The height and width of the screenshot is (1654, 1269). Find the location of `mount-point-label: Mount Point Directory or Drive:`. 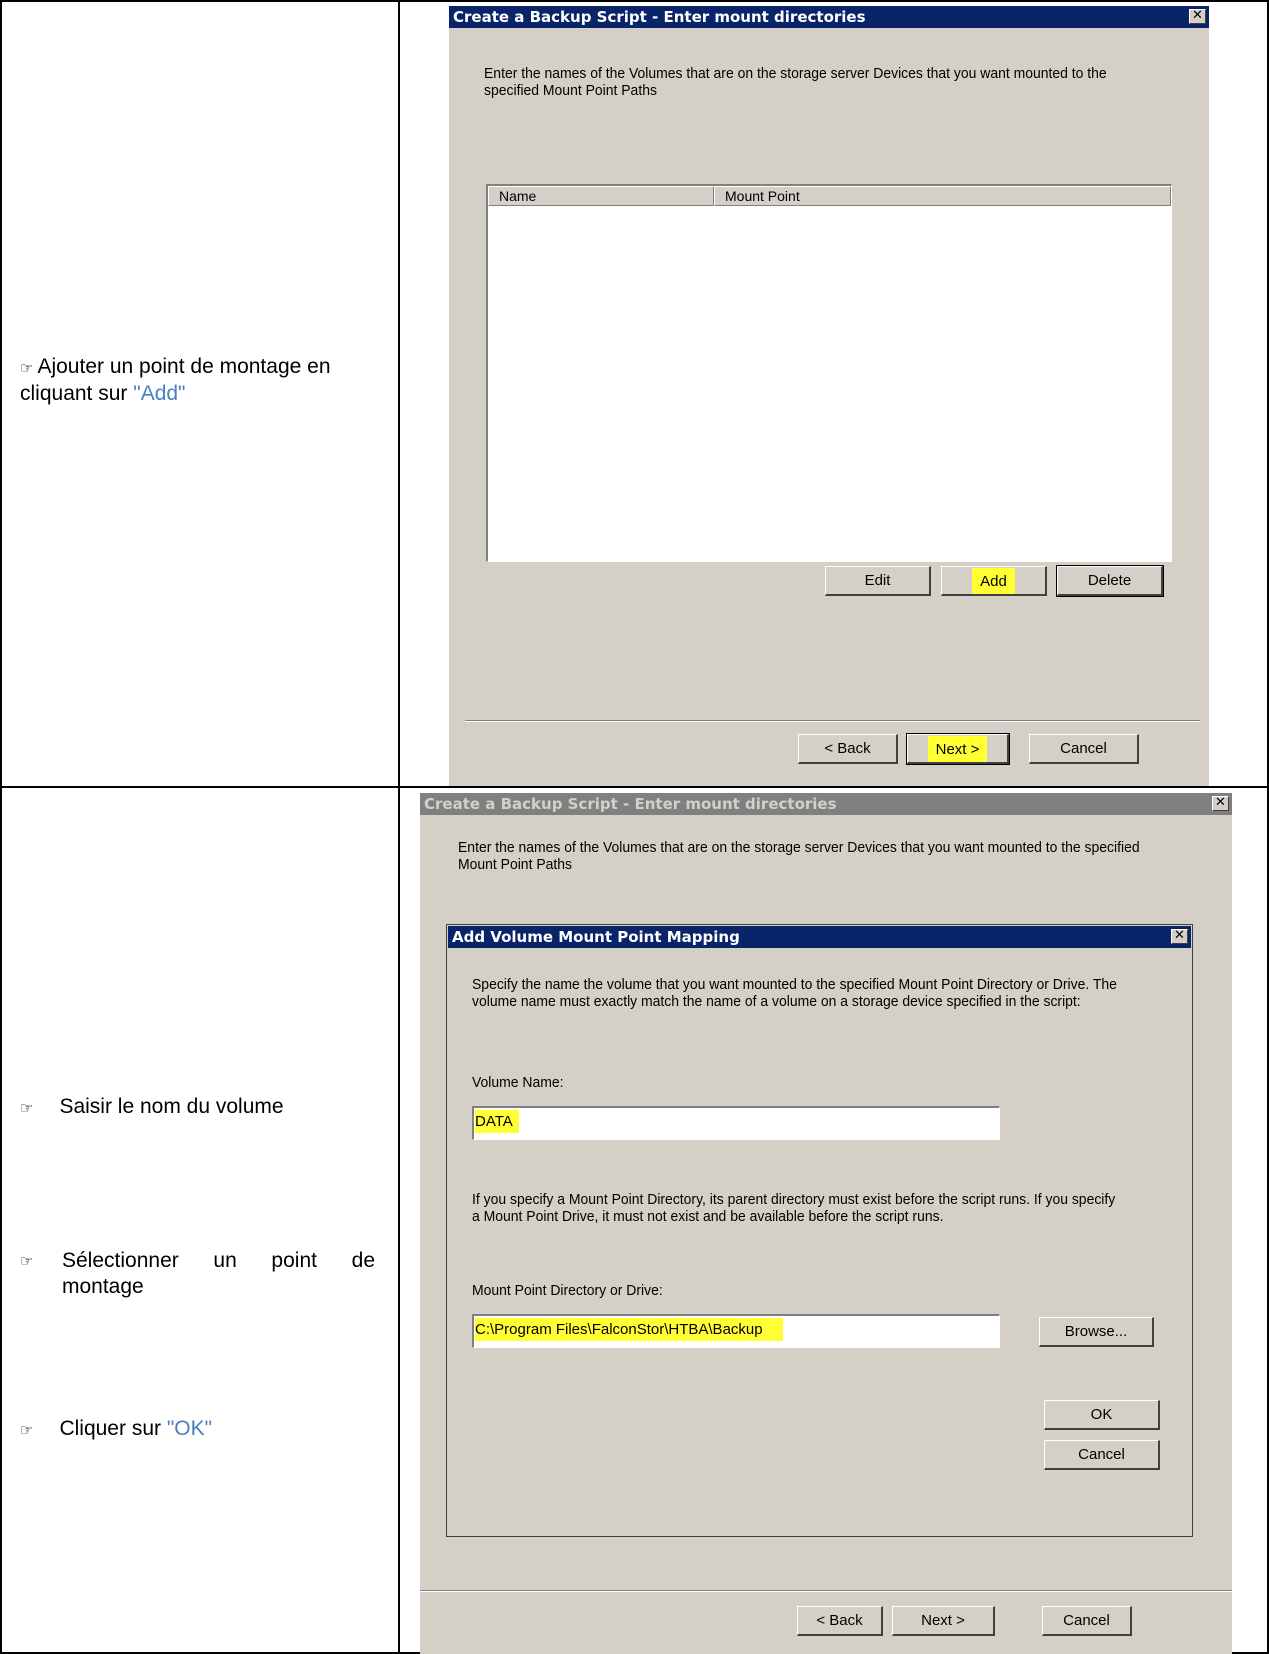

mount-point-label: Mount Point Directory or Drive: is located at coordinates (567, 1290).